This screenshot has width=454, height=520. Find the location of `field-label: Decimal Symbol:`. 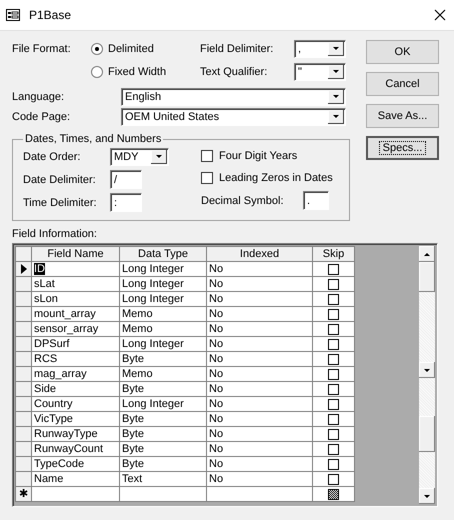

field-label: Decimal Symbol: is located at coordinates (243, 200).